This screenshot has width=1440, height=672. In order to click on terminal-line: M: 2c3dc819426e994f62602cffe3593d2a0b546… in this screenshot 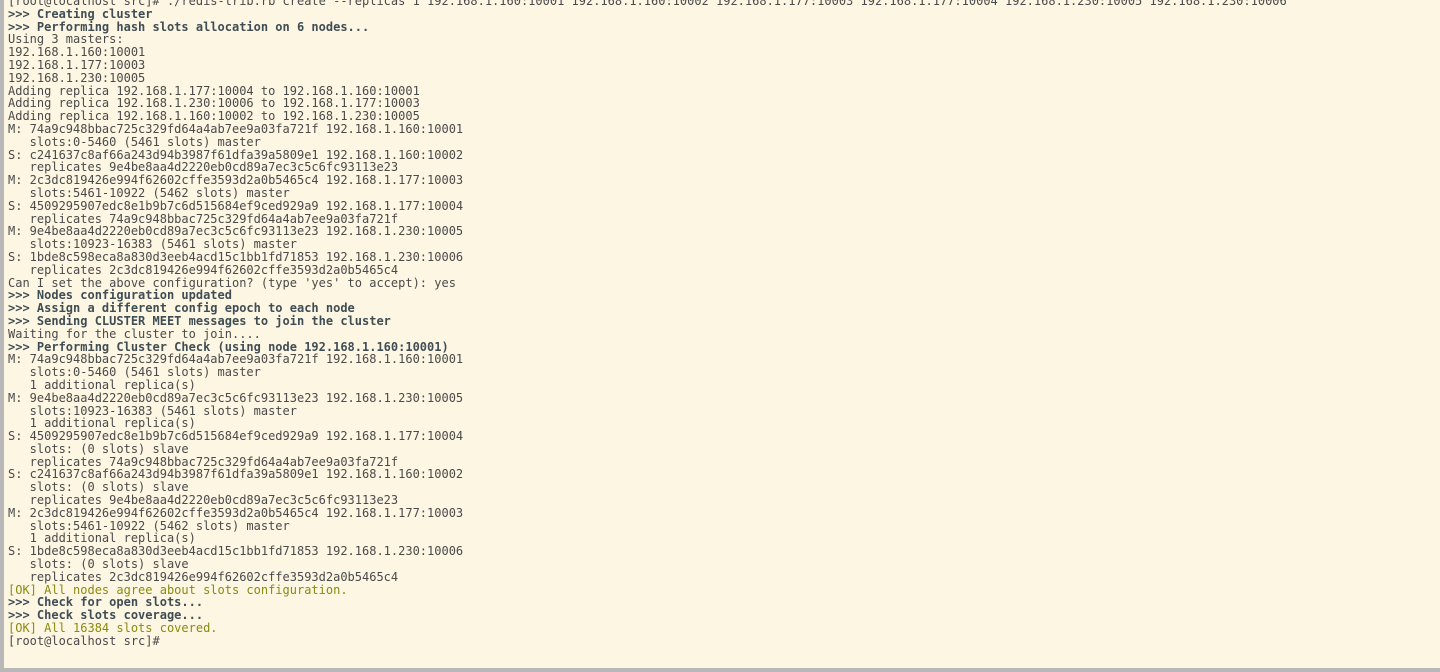, I will do `click(236, 512)`.